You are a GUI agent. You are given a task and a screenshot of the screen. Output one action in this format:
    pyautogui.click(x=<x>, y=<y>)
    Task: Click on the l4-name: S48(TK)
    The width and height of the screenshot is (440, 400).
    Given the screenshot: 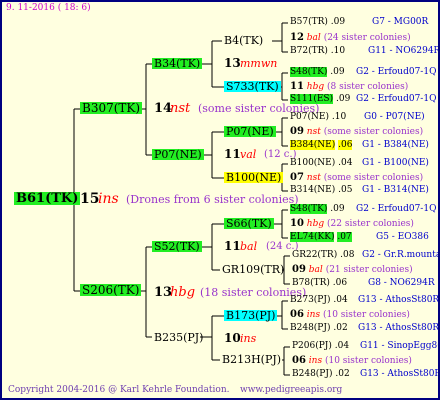 What is the action you would take?
    pyautogui.click(x=309, y=209)
    